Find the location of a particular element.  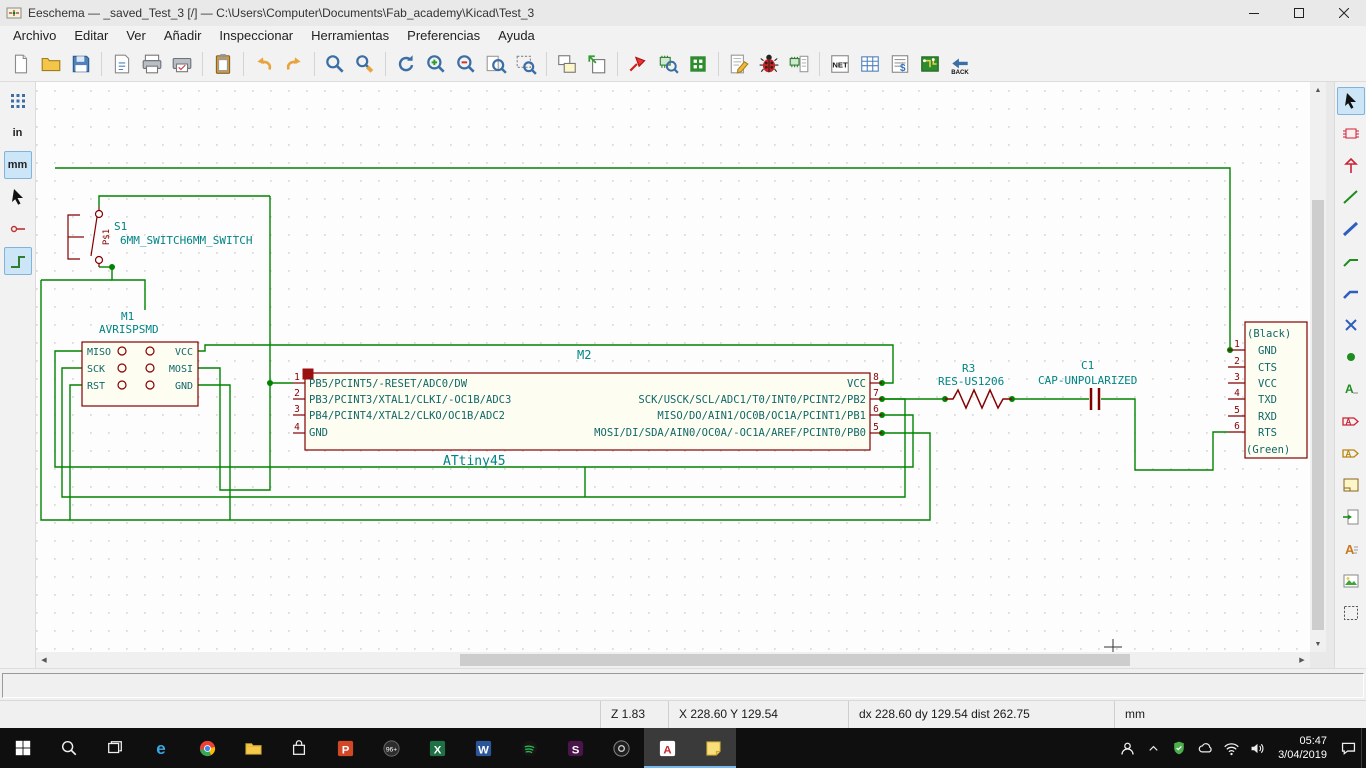

minimize-button is located at coordinates (1253, 13).